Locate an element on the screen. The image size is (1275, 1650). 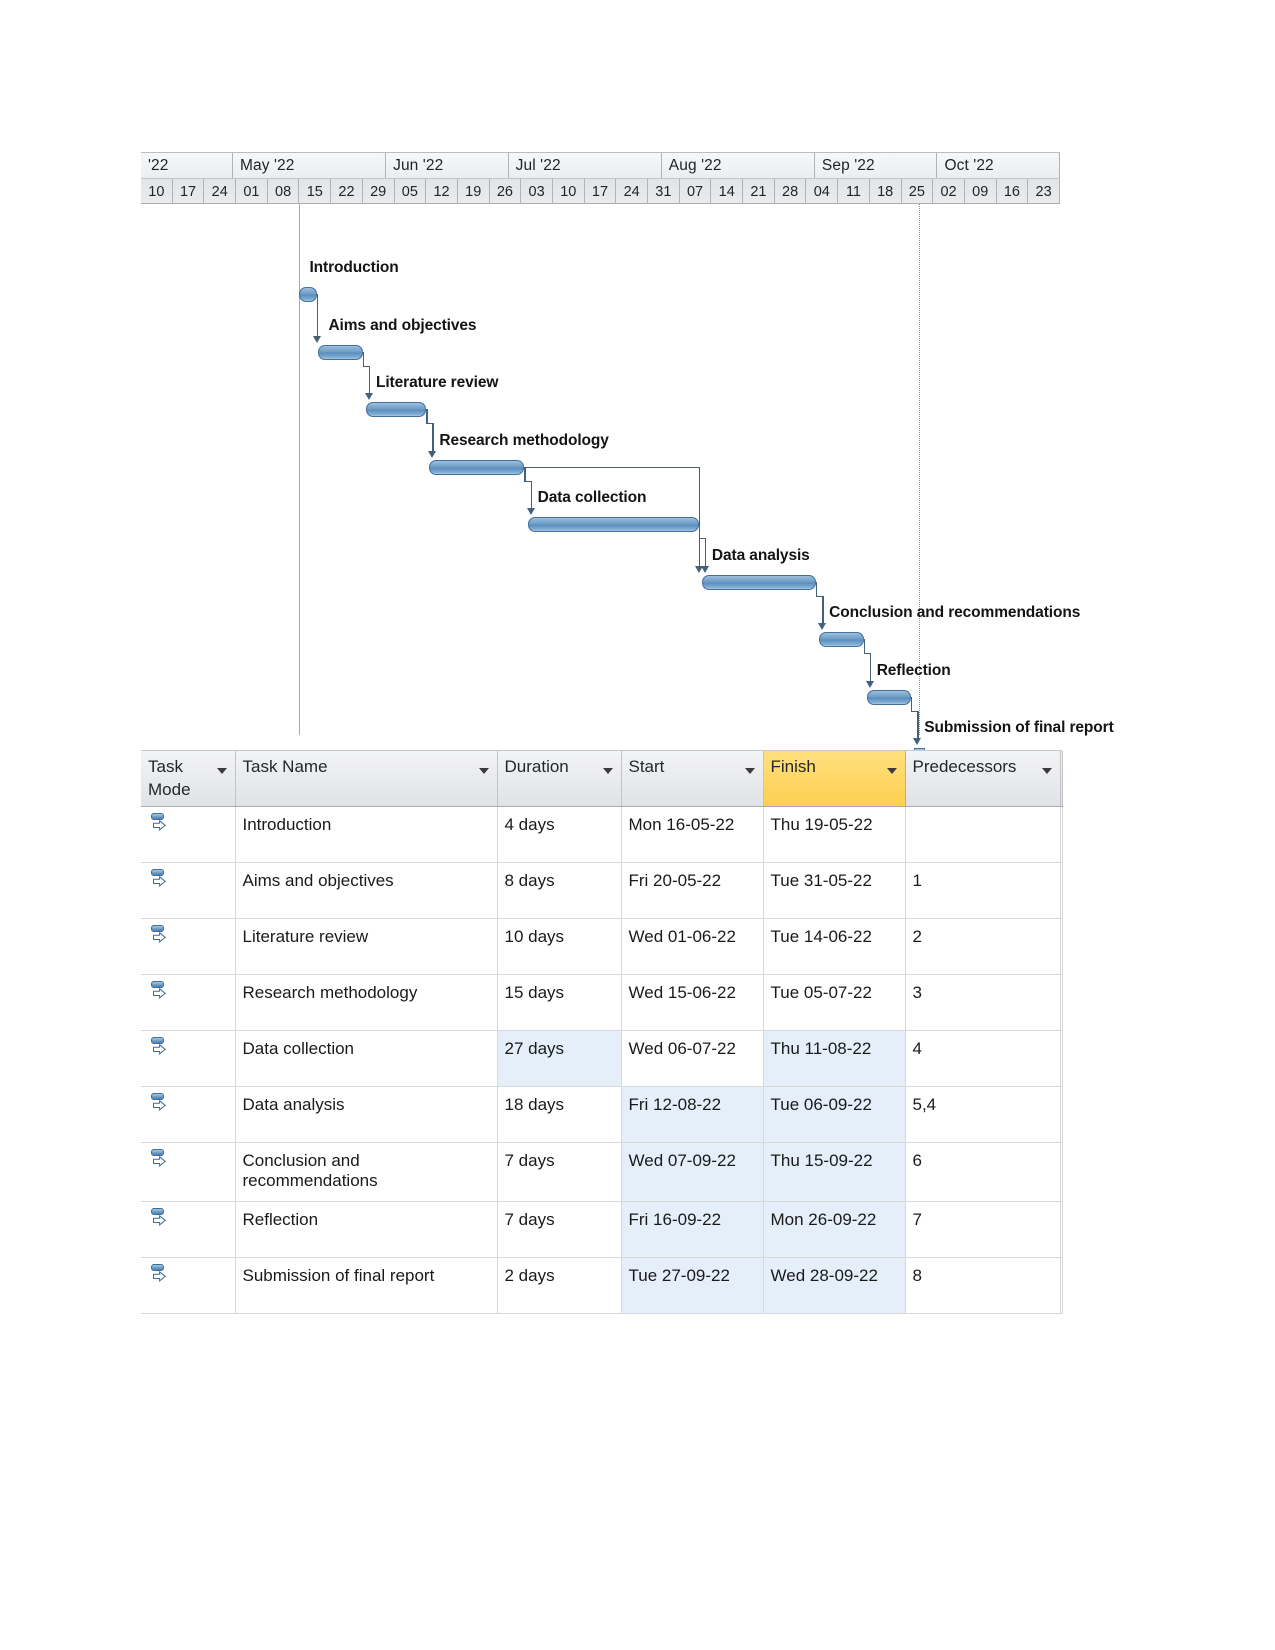
predecessors-cell: 3 is located at coordinates (983, 1002).